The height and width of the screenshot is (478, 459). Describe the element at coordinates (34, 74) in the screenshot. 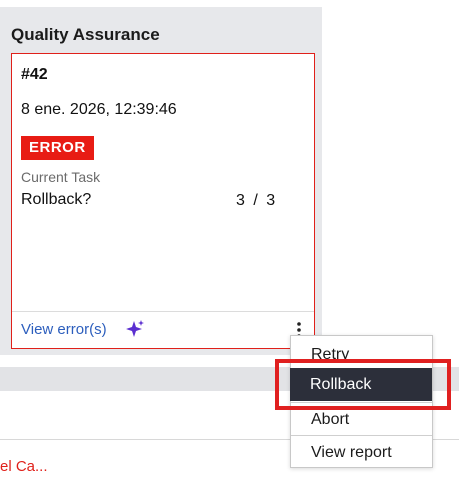

I see `case-id: #42` at that location.